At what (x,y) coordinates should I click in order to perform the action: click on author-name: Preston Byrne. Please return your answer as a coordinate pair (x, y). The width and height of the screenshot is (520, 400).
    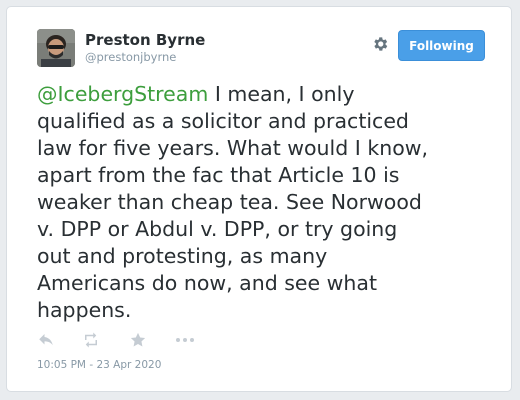
    Looking at the image, I should click on (145, 40).